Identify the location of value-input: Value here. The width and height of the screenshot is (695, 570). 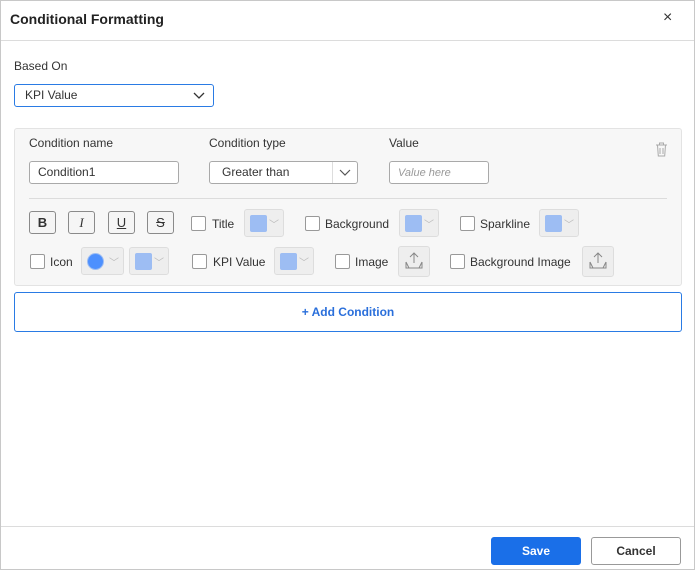
(439, 172).